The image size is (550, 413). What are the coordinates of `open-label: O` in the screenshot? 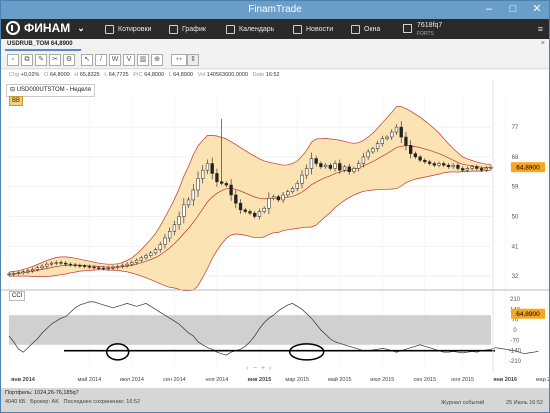 It's located at (46, 75).